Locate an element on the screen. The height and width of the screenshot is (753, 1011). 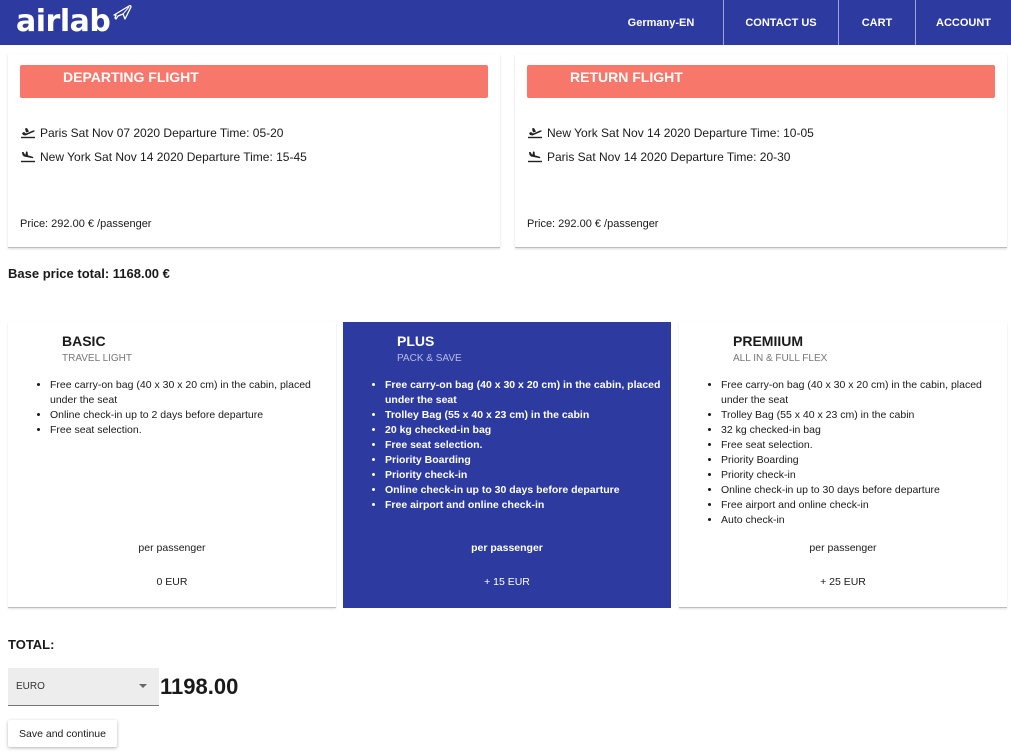
logo-text: airlab is located at coordinates (63, 21).